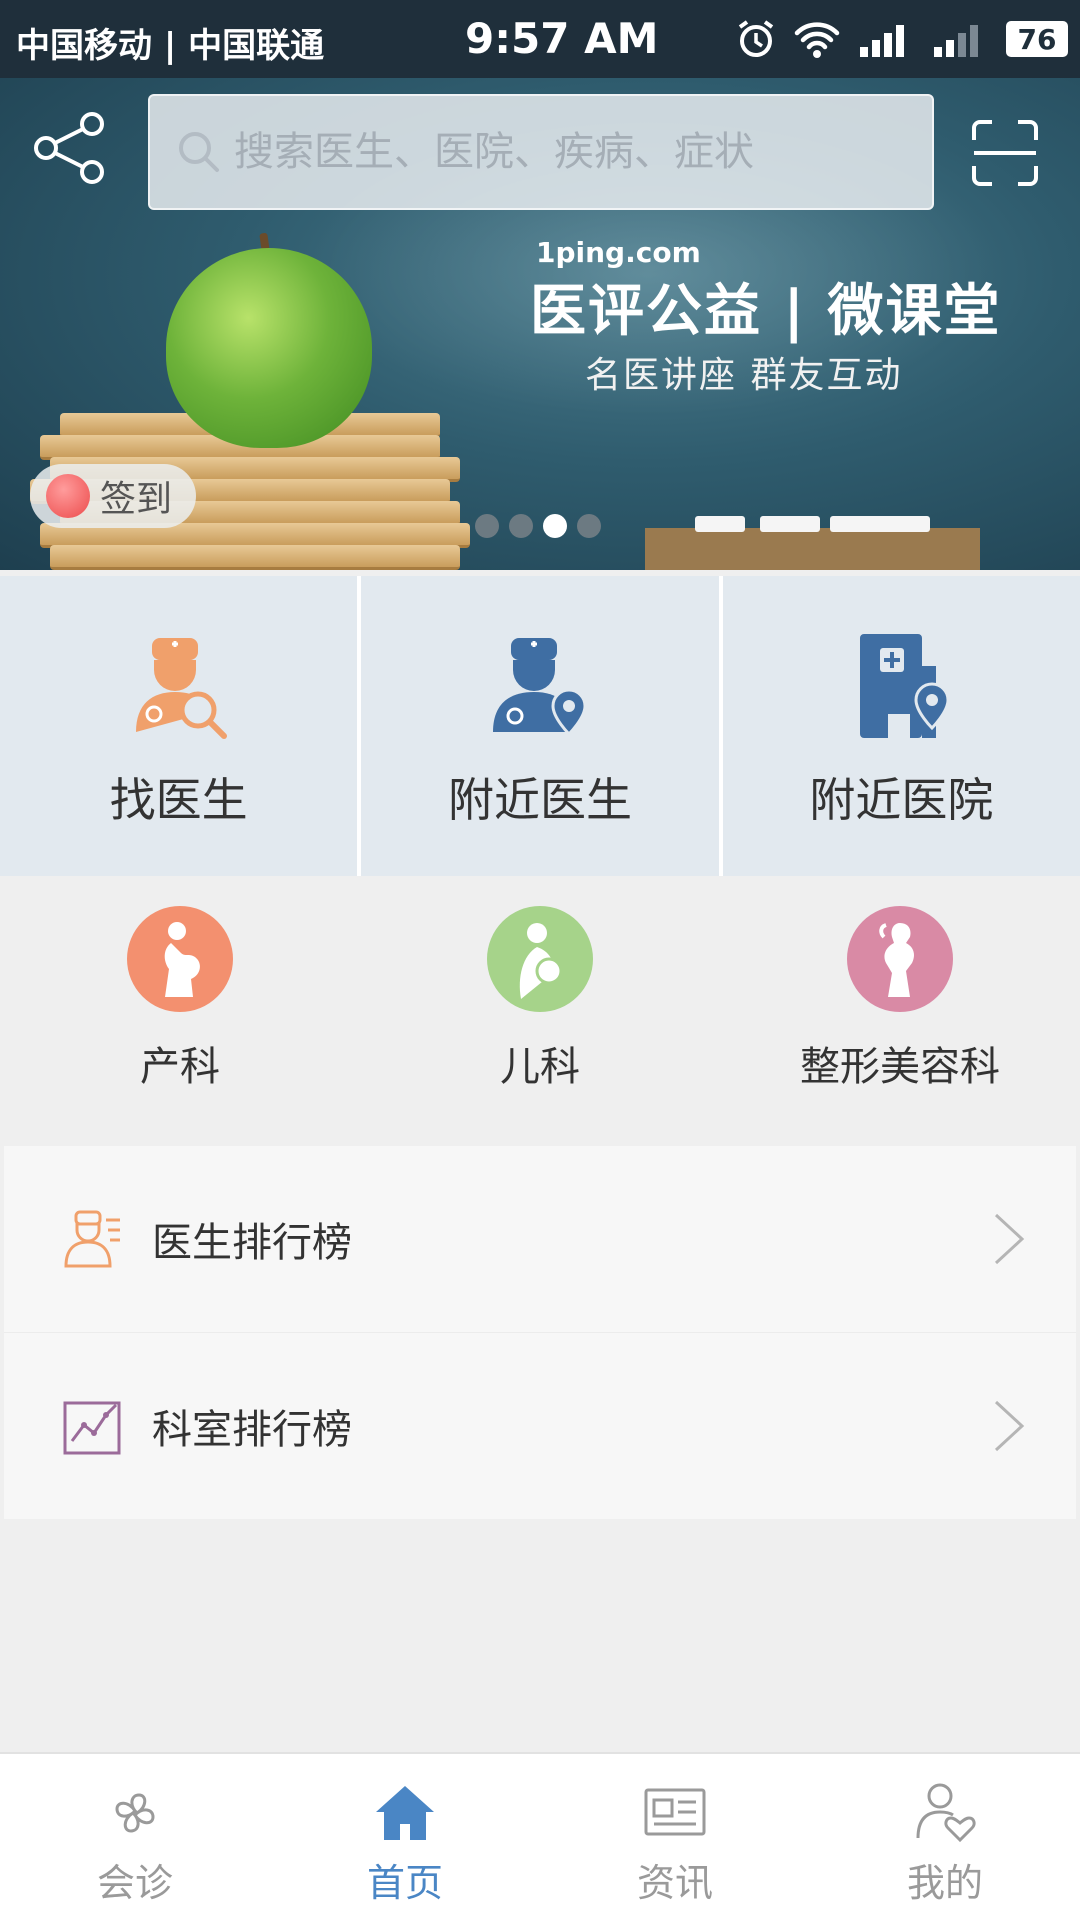 The width and height of the screenshot is (1080, 1922). What do you see at coordinates (1037, 39) in the screenshot?
I see `battery-indicator: 76` at bounding box center [1037, 39].